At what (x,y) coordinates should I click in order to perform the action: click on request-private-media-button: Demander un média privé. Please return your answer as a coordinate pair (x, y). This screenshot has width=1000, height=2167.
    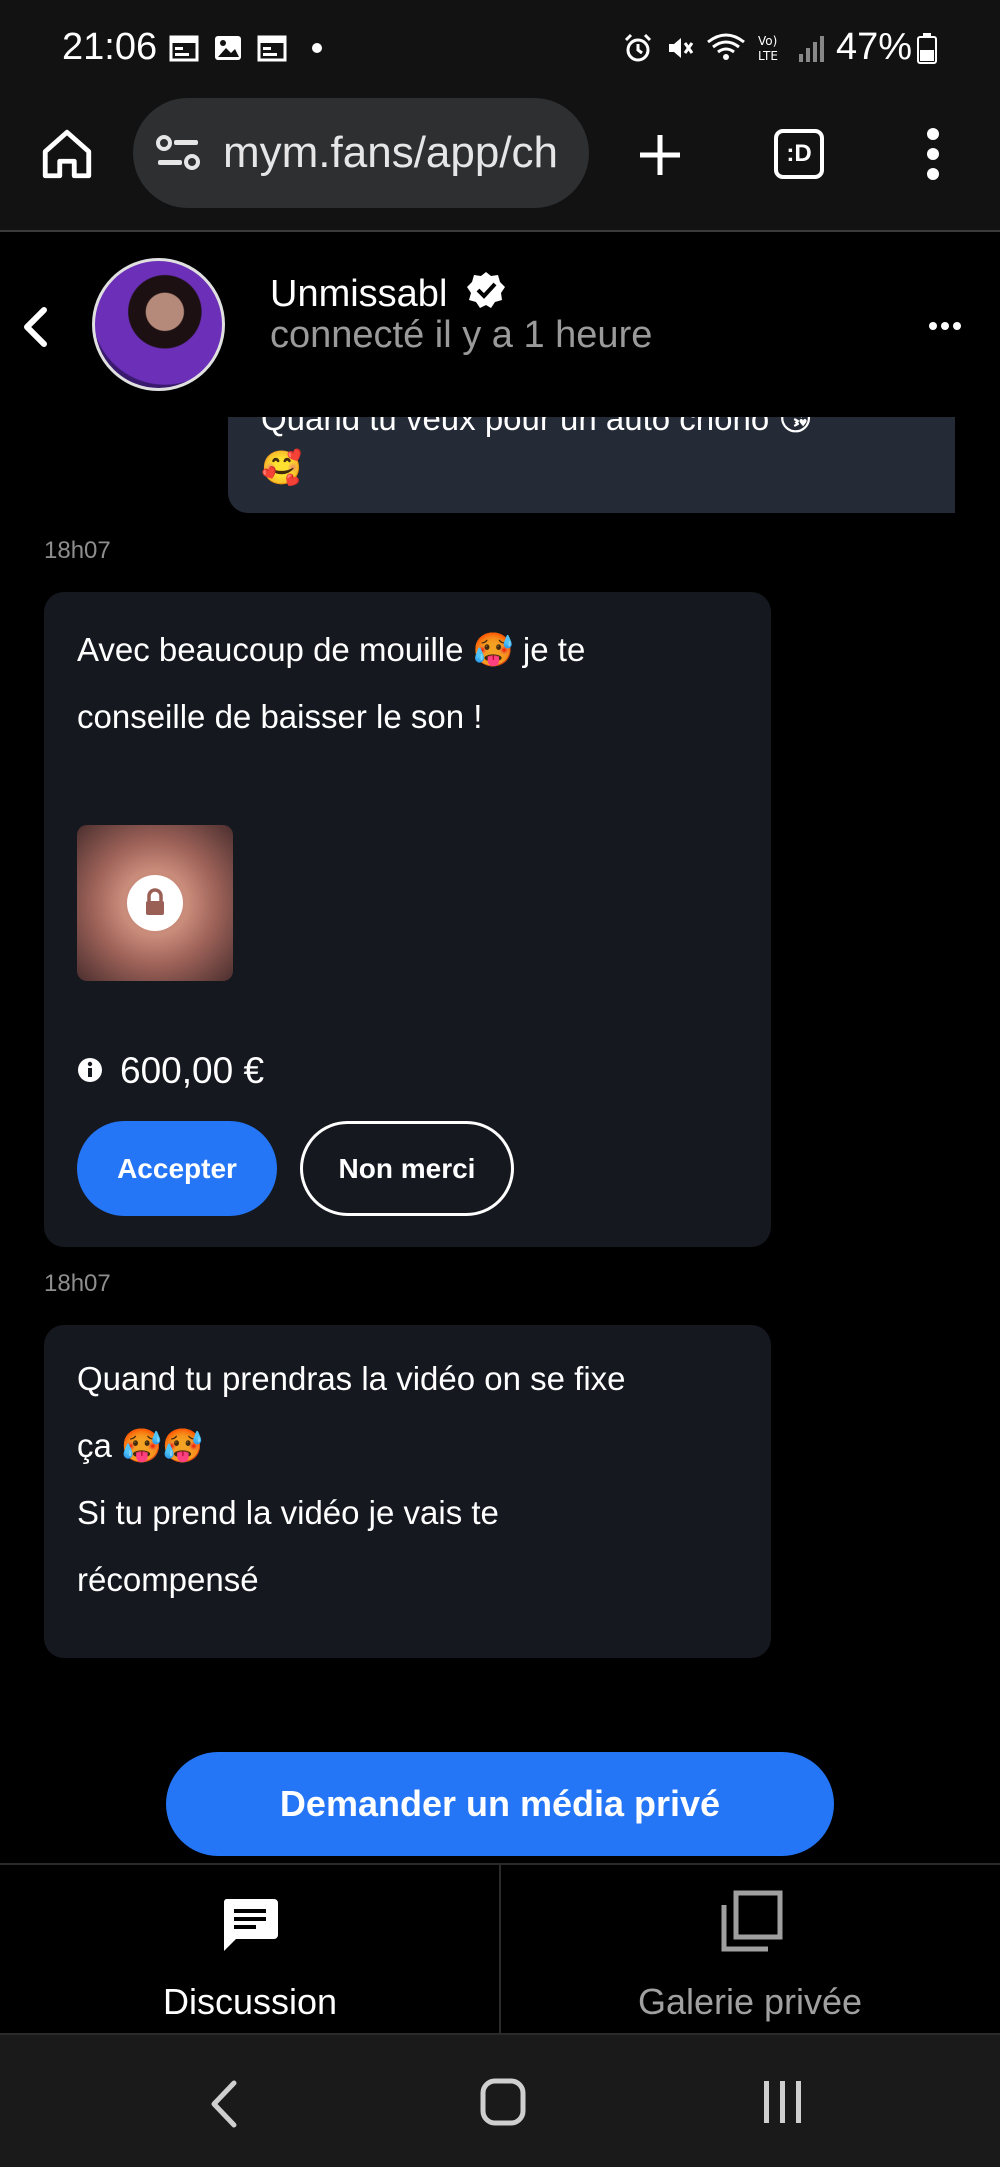
    Looking at the image, I should click on (500, 1804).